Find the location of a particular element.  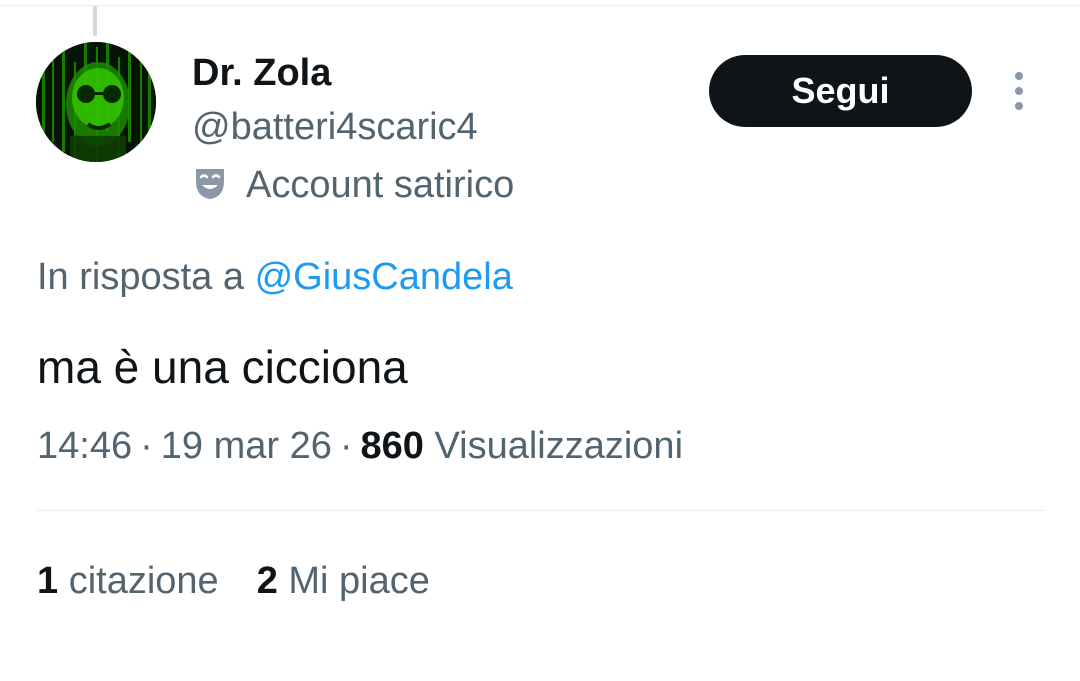

likes-stat: 2 Mi piace is located at coordinates (343, 581).